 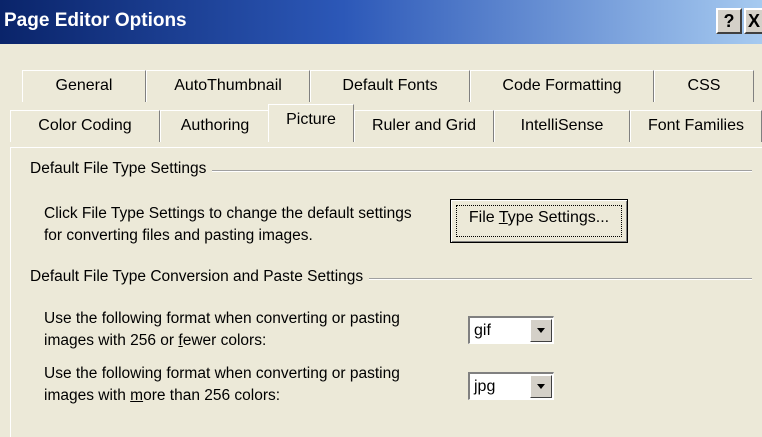 I want to click on gif-label-post: ewer colors:, so click(x=224, y=340).